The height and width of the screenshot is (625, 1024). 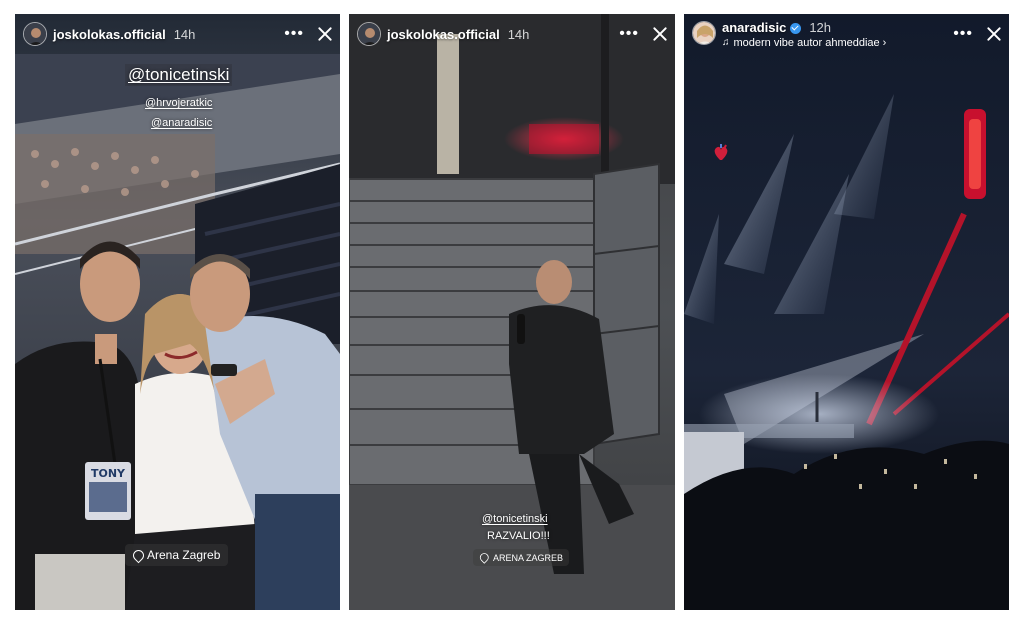 I want to click on location-sticker: ARENA ZAGREB, so click(x=521, y=557).